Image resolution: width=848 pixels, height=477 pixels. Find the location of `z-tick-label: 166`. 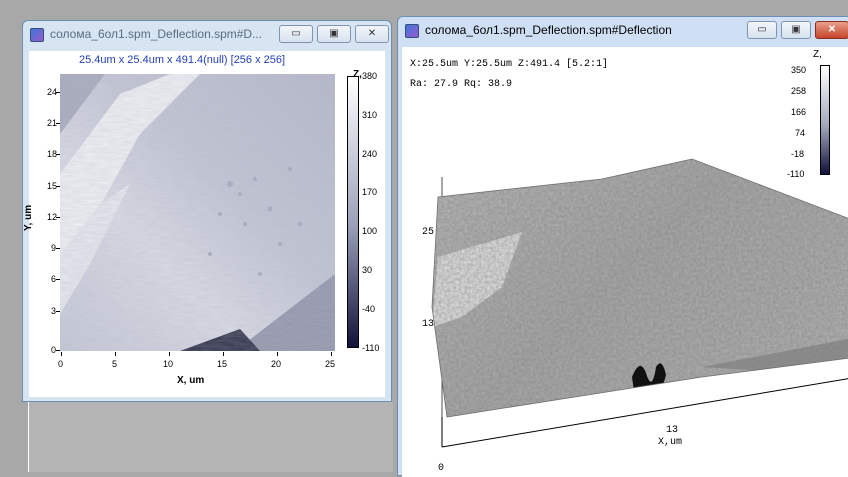

z-tick-label: 166 is located at coordinates (799, 112).